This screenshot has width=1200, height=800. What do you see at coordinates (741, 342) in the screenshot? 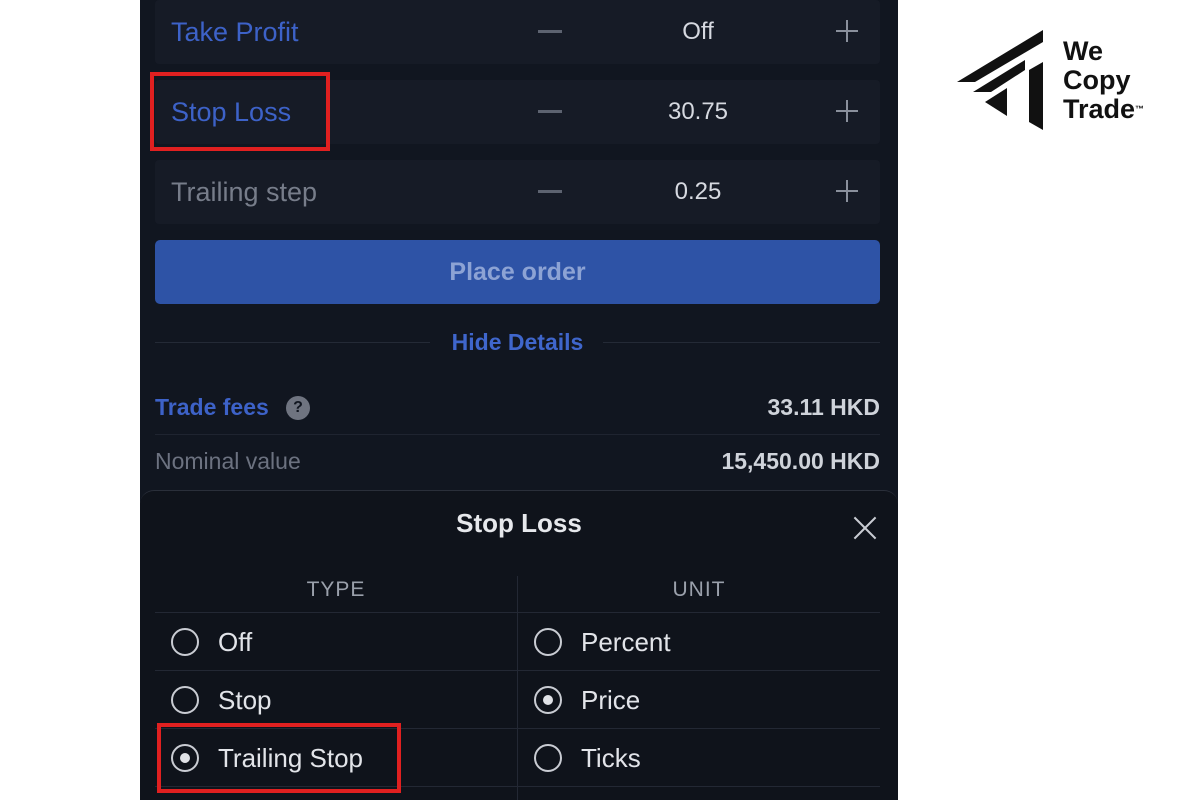
I see `divider-right` at bounding box center [741, 342].